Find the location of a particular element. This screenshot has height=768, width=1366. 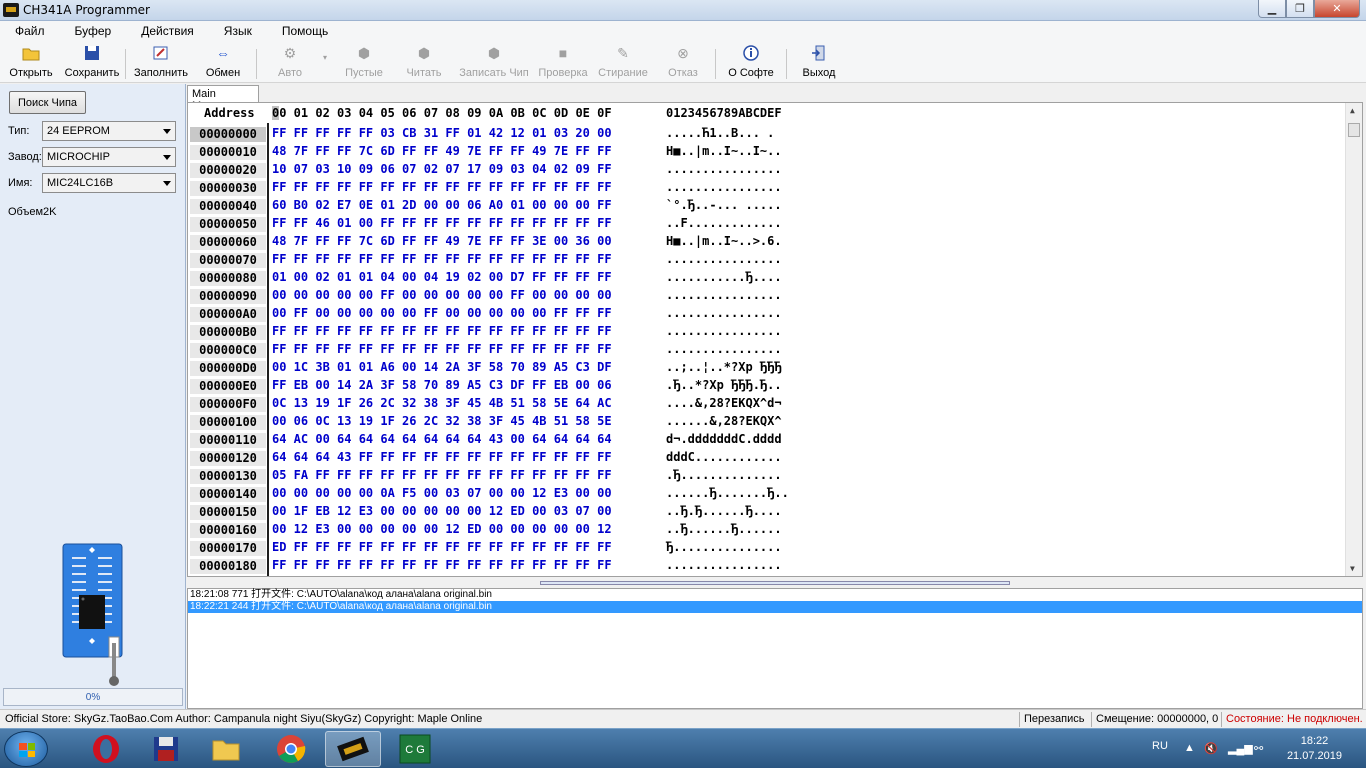

verify-button: ■ Проверка is located at coordinates (563, 62).